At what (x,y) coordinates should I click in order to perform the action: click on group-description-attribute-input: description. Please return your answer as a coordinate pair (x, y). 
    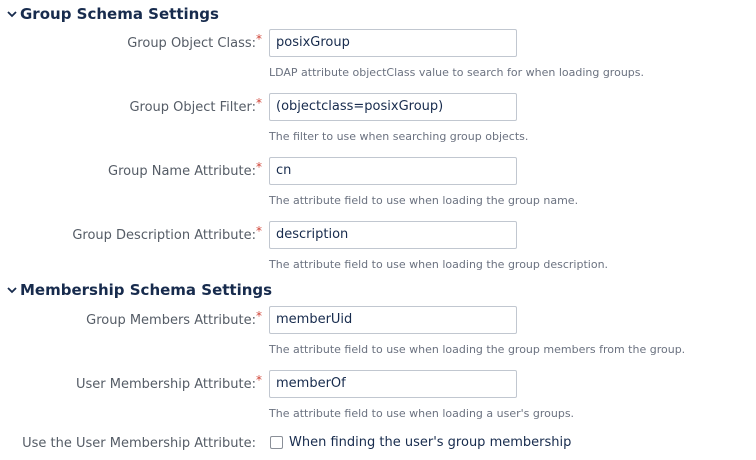
    Looking at the image, I should click on (393, 235).